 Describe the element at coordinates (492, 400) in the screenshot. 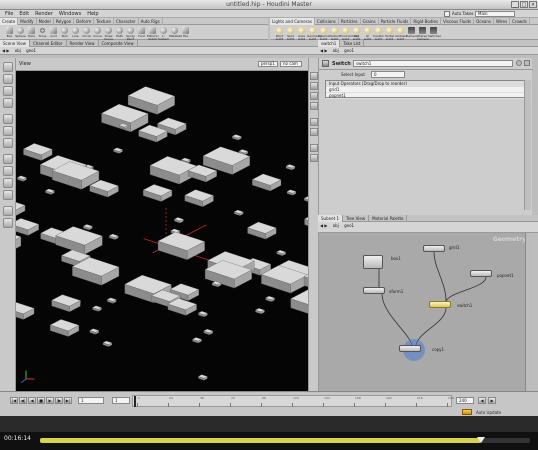

I see `range-right-button: ▶` at that location.